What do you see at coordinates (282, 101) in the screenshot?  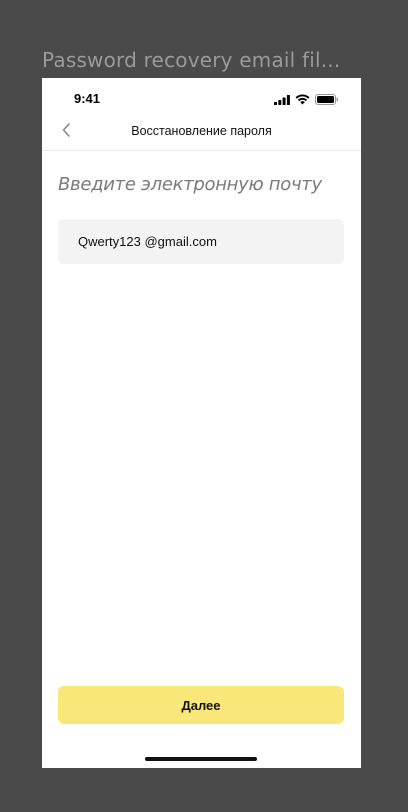 I see `signal-icon` at bounding box center [282, 101].